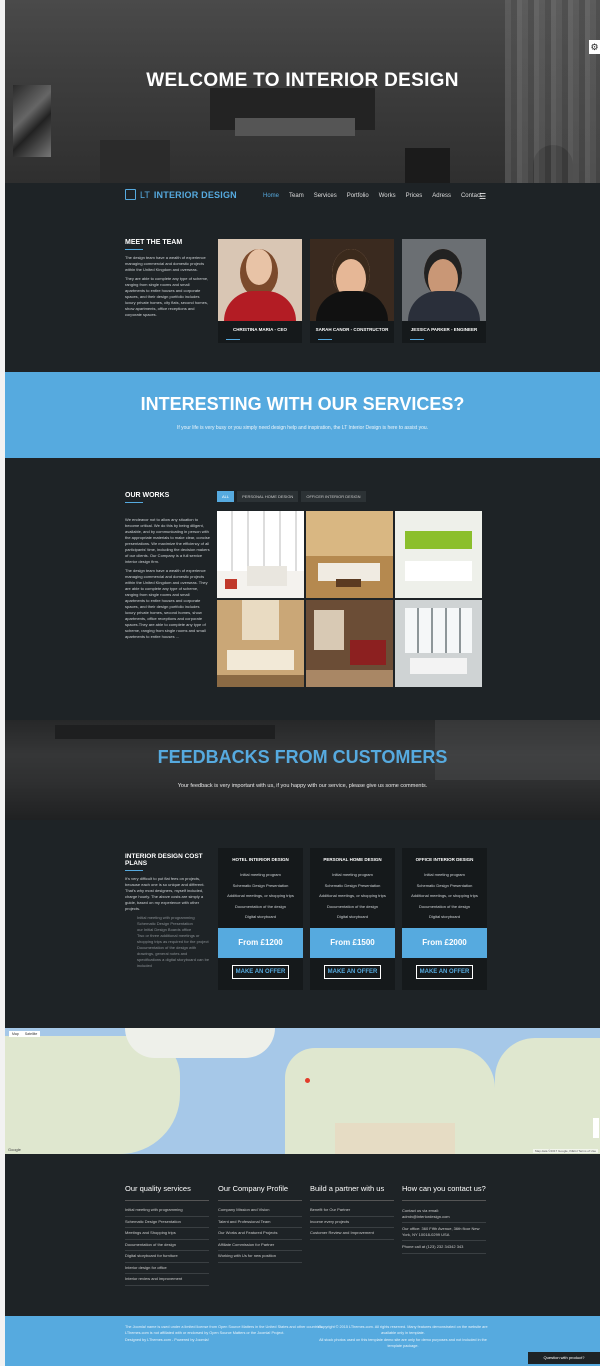 Image resolution: width=600 pixels, height=1366 pixels. I want to click on nav-item-team: Team, so click(296, 196).